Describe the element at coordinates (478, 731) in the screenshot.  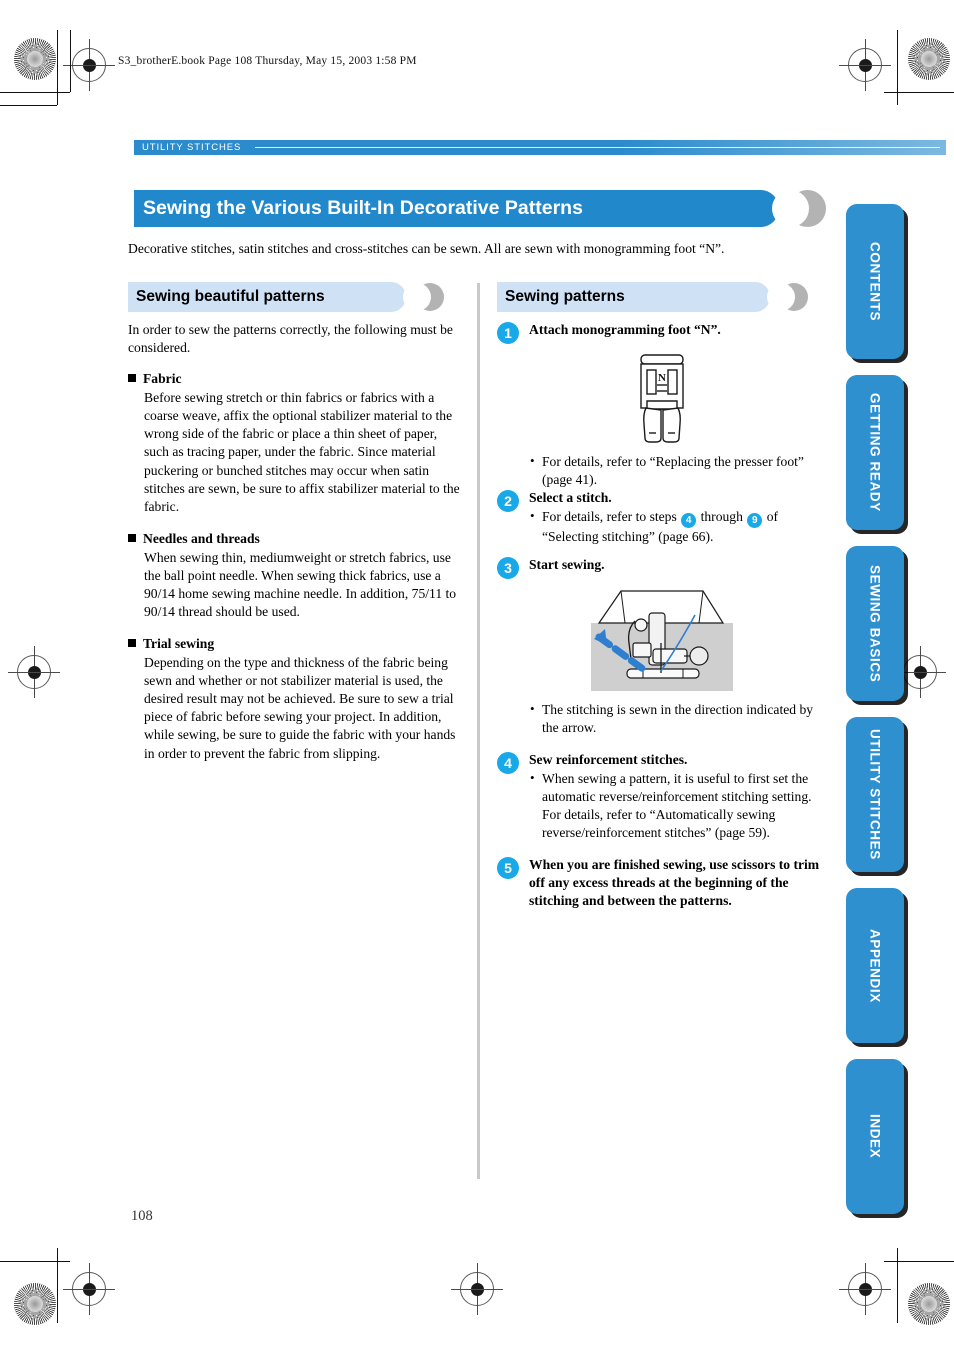
I see `column-divider` at that location.